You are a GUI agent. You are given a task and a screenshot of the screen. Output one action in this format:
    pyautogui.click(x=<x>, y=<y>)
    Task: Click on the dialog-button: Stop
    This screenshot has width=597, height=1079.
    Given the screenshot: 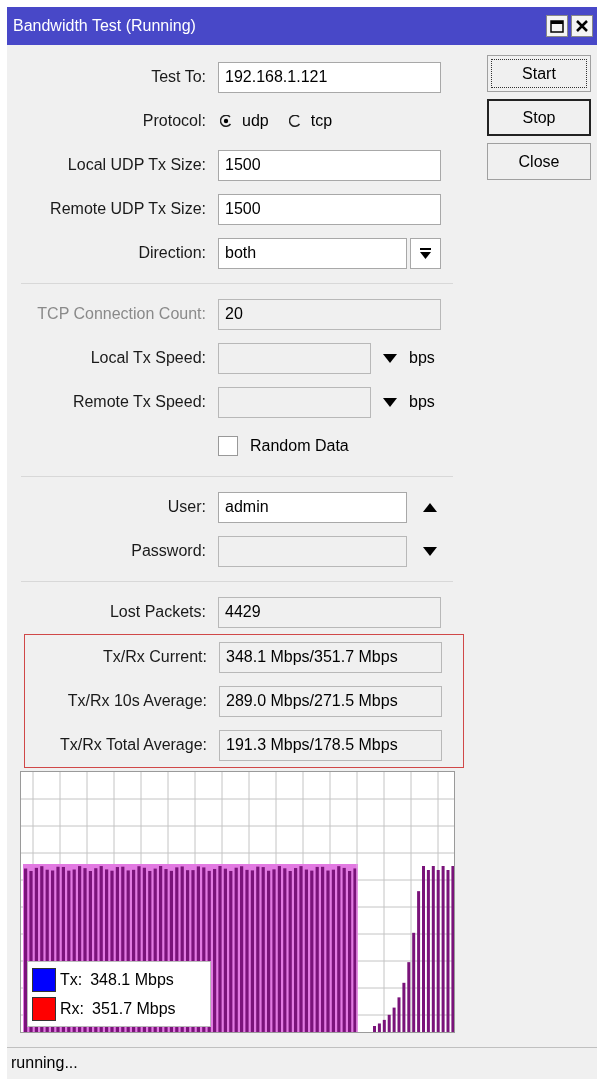 What is the action you would take?
    pyautogui.click(x=539, y=117)
    